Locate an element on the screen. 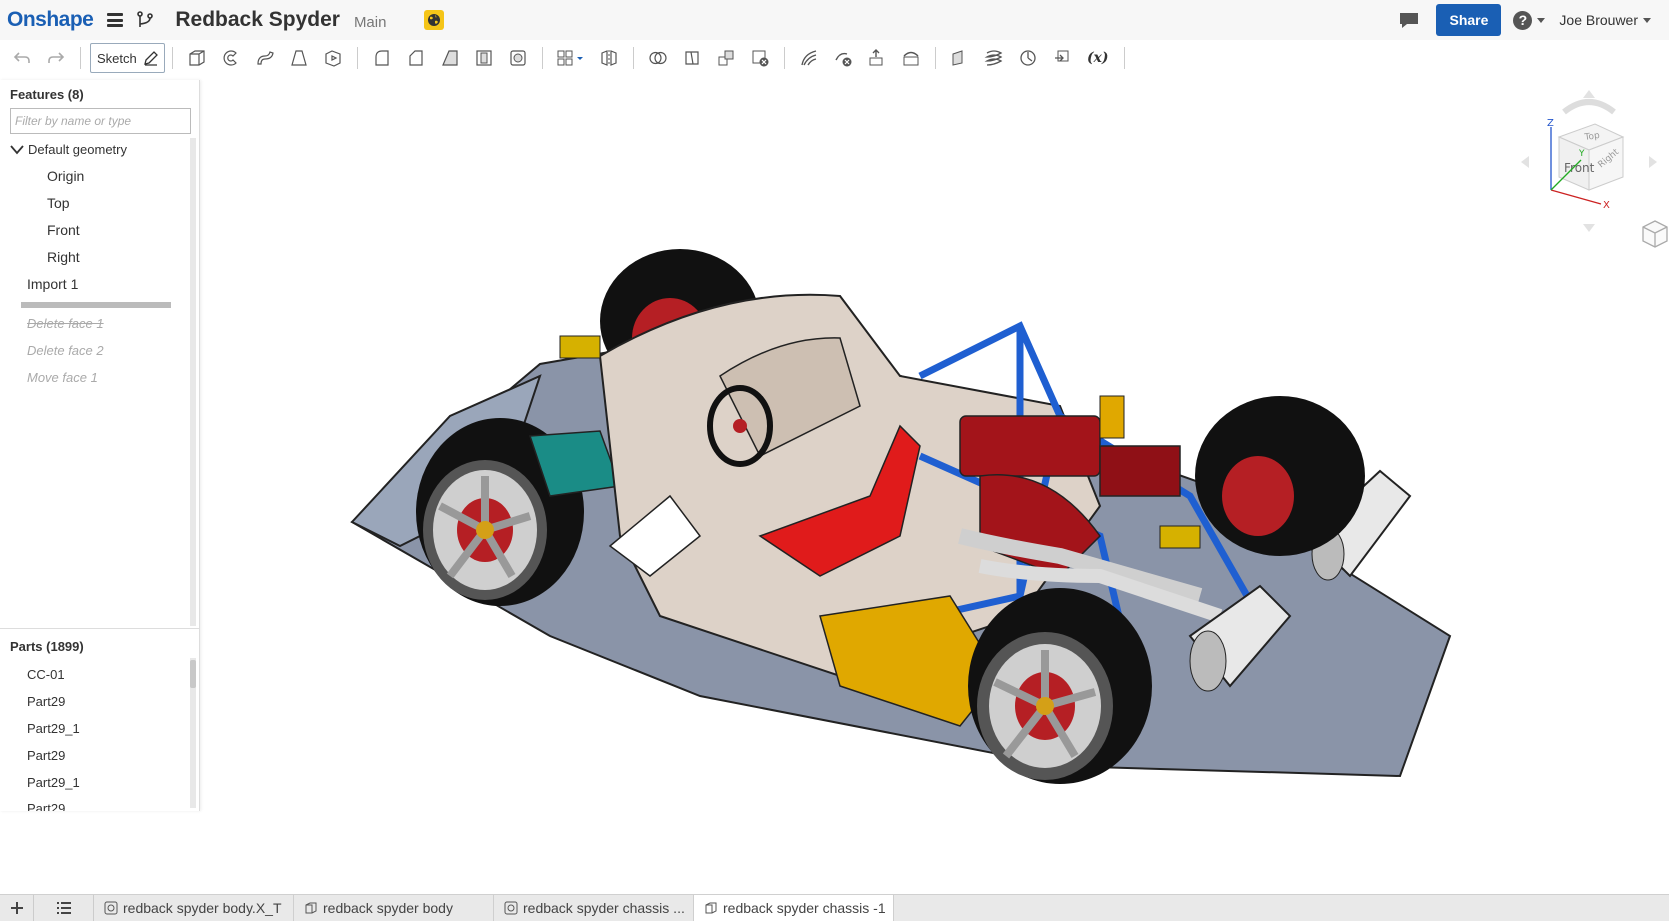 This screenshot has width=1669, height=921. user-menu: Joe Brouwer is located at coordinates (1605, 20).